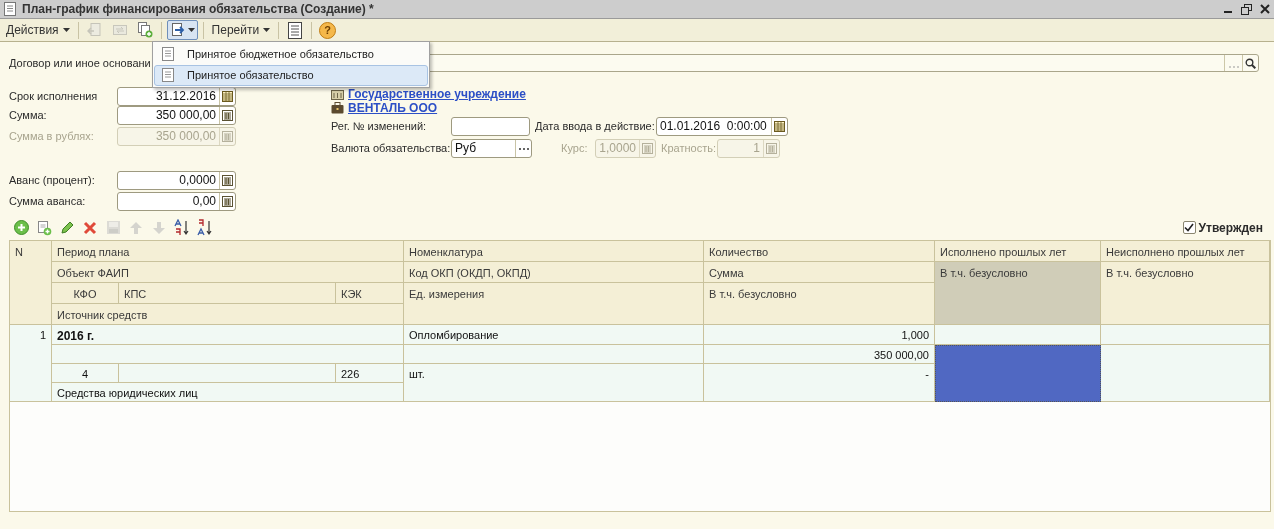 Image resolution: width=1274 pixels, height=529 pixels. Describe the element at coordinates (228, 272) in the screenshot. I see `column-header: Объект ФАИП` at that location.